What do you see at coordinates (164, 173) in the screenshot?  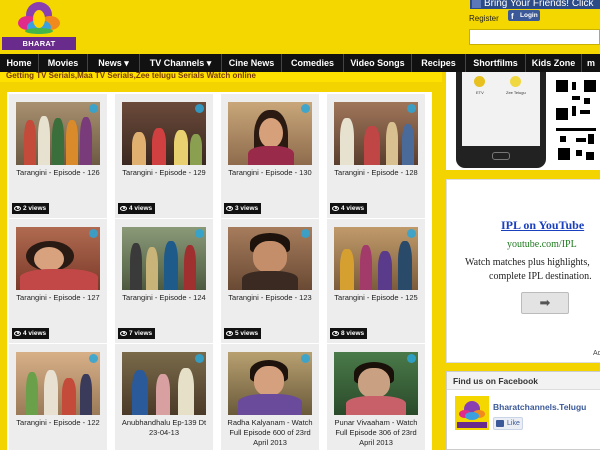 I see `video-title: Tarangini - Episode - 129` at bounding box center [164, 173].